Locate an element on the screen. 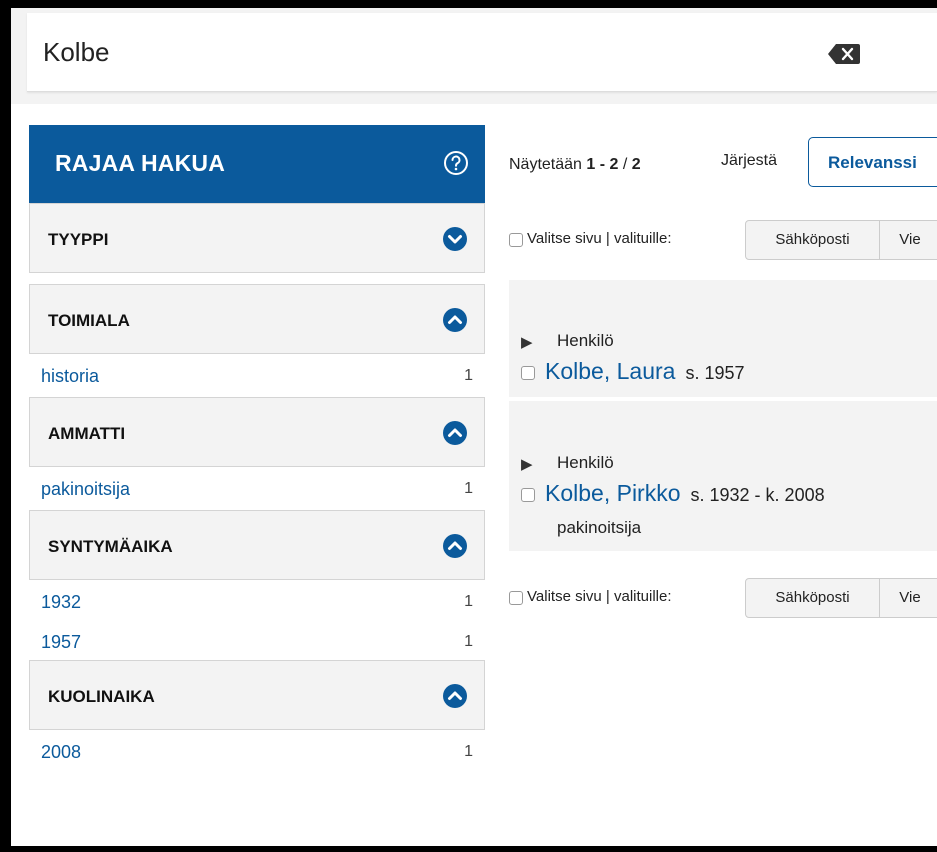 Image resolution: width=937 pixels, height=852 pixels. facet-item-value: 2008 is located at coordinates (61, 752).